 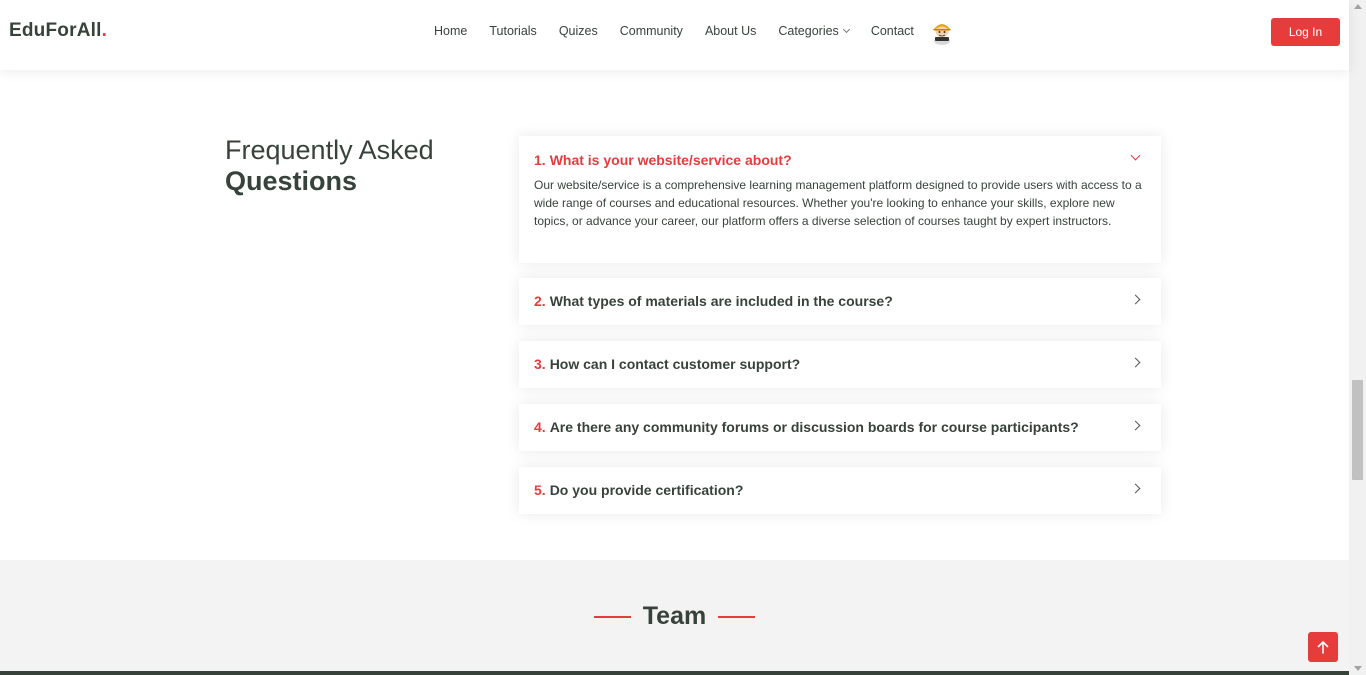 I want to click on logo-text: EduForAll, so click(x=55, y=30).